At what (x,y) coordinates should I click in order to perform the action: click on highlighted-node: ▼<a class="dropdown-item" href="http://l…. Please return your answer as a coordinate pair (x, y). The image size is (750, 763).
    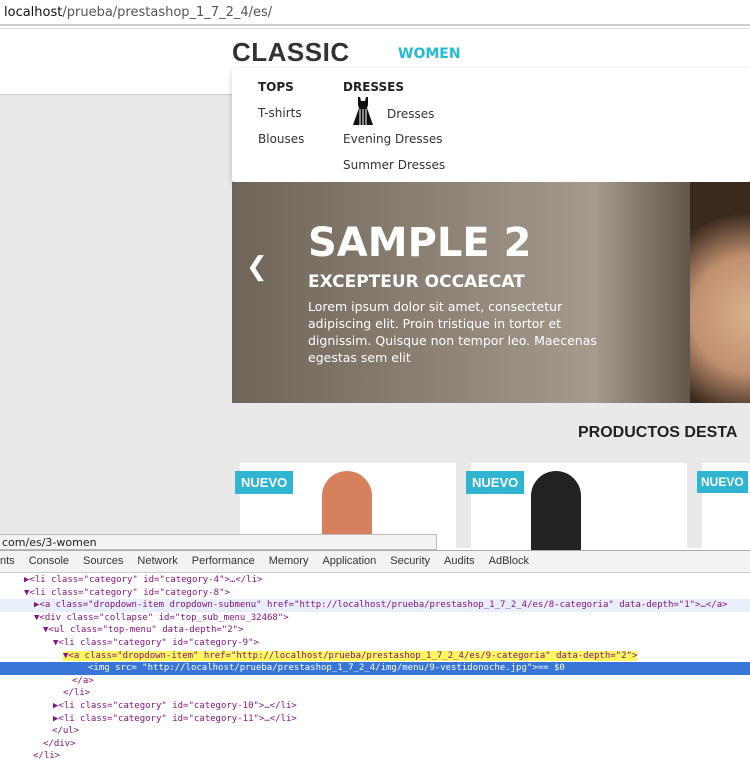
    Looking at the image, I should click on (350, 655).